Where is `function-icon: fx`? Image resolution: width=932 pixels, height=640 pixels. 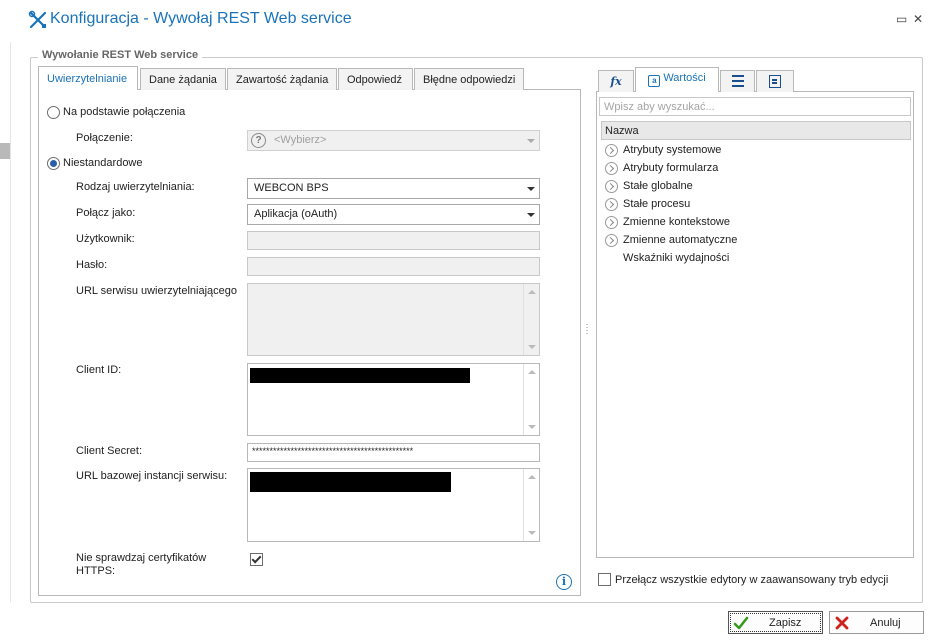
function-icon: fx is located at coordinates (616, 81).